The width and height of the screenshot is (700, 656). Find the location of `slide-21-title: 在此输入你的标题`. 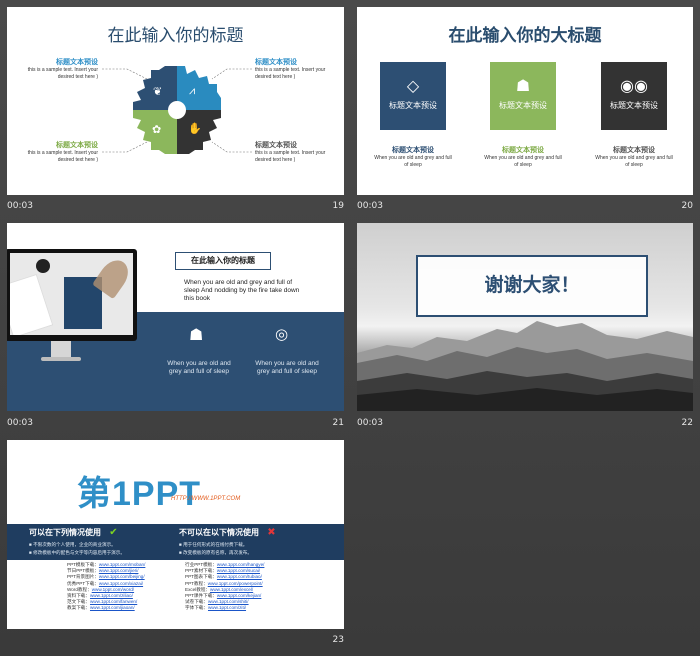

slide-21-title: 在此输入你的标题 is located at coordinates (223, 260).